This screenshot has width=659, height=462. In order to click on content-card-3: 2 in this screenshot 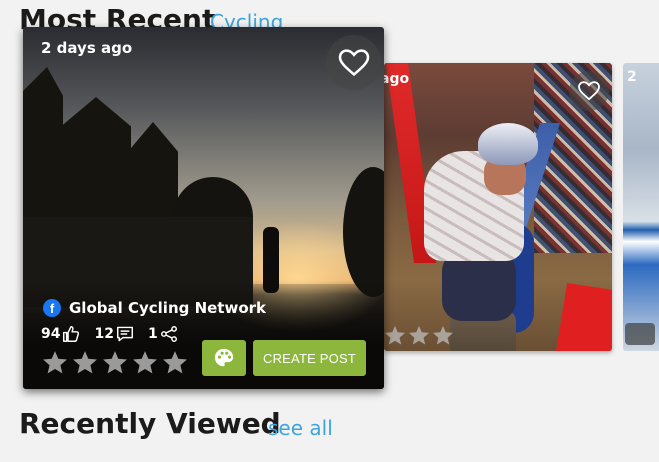, I will do `click(641, 207)`.